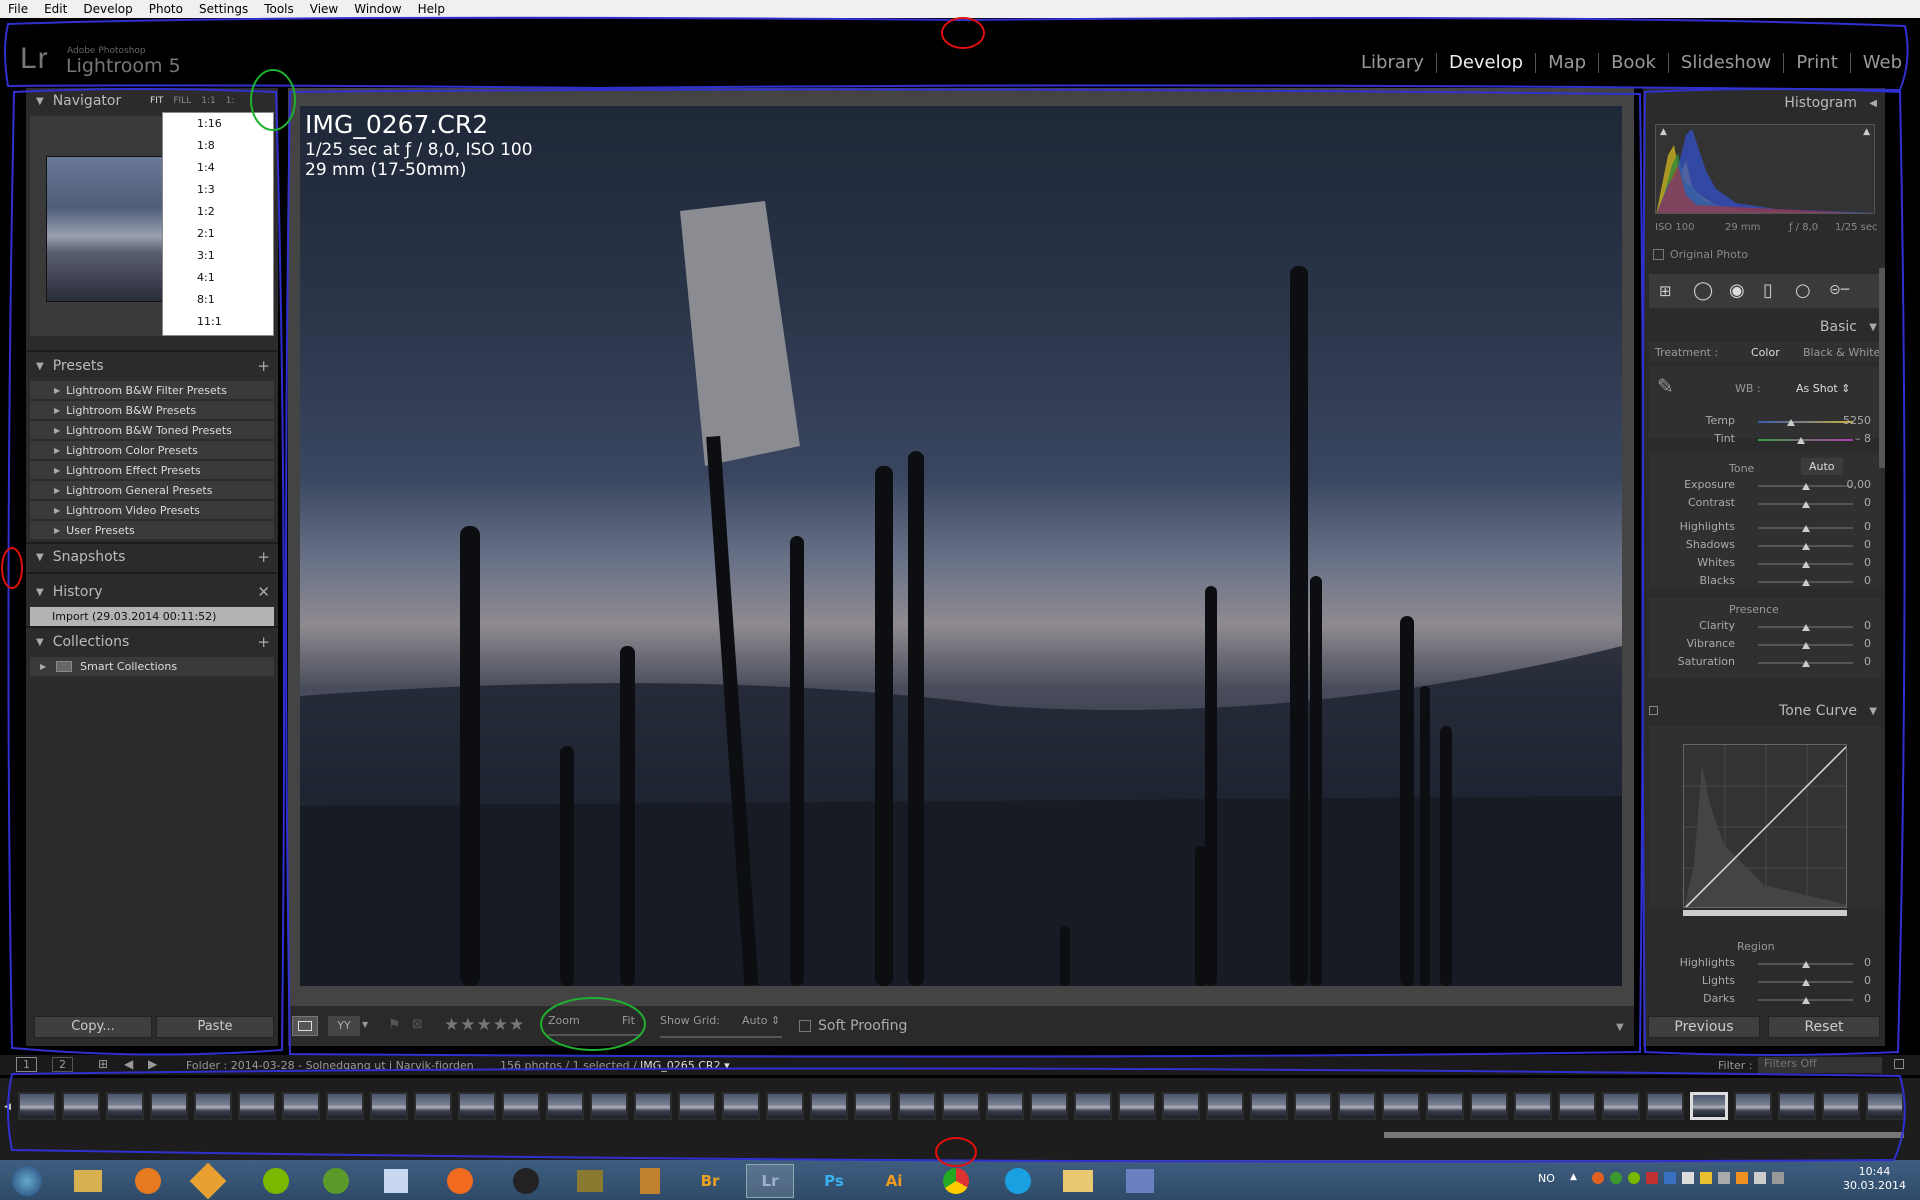 This screenshot has height=1200, width=1920. Describe the element at coordinates (1765, 913) in the screenshot. I see `split-point-track` at that location.